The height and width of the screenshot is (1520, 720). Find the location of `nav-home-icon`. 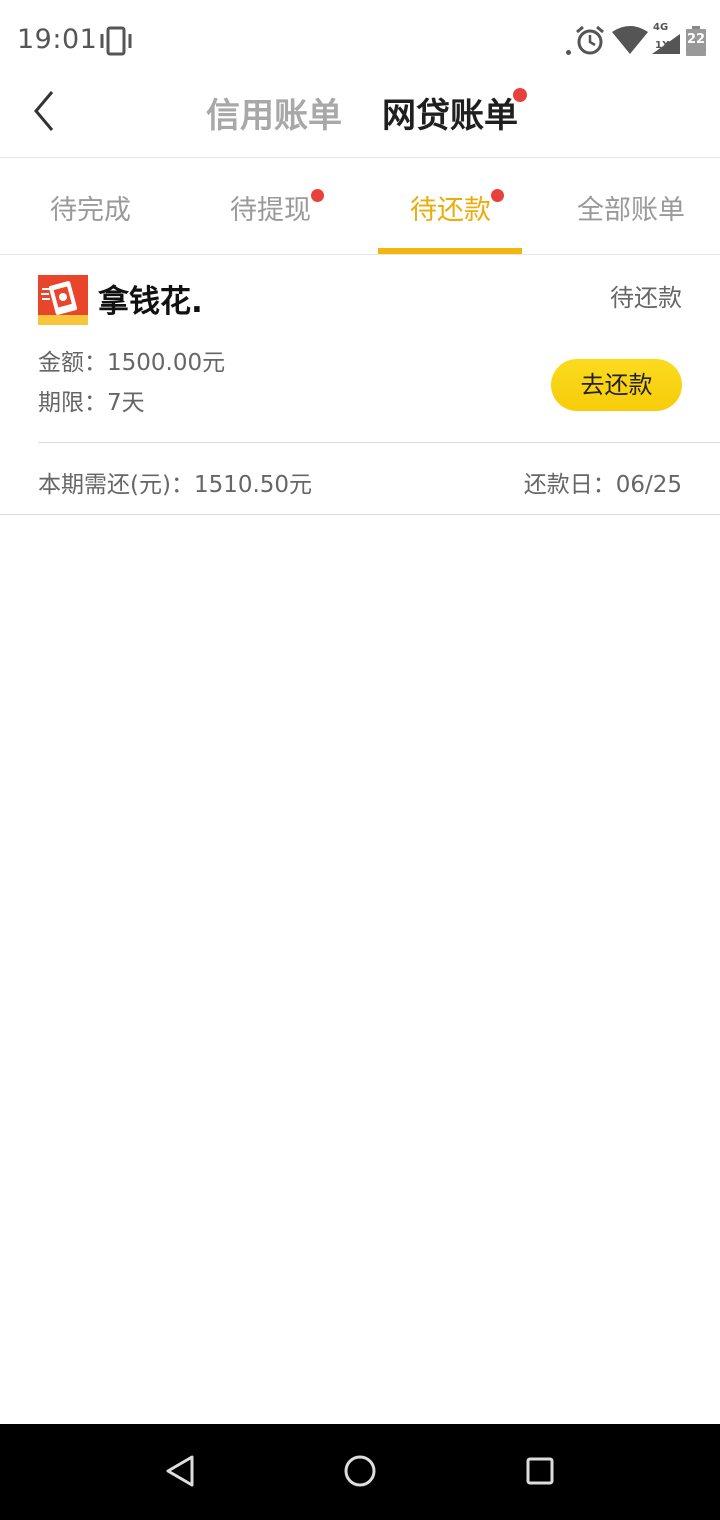

nav-home-icon is located at coordinates (360, 1471).